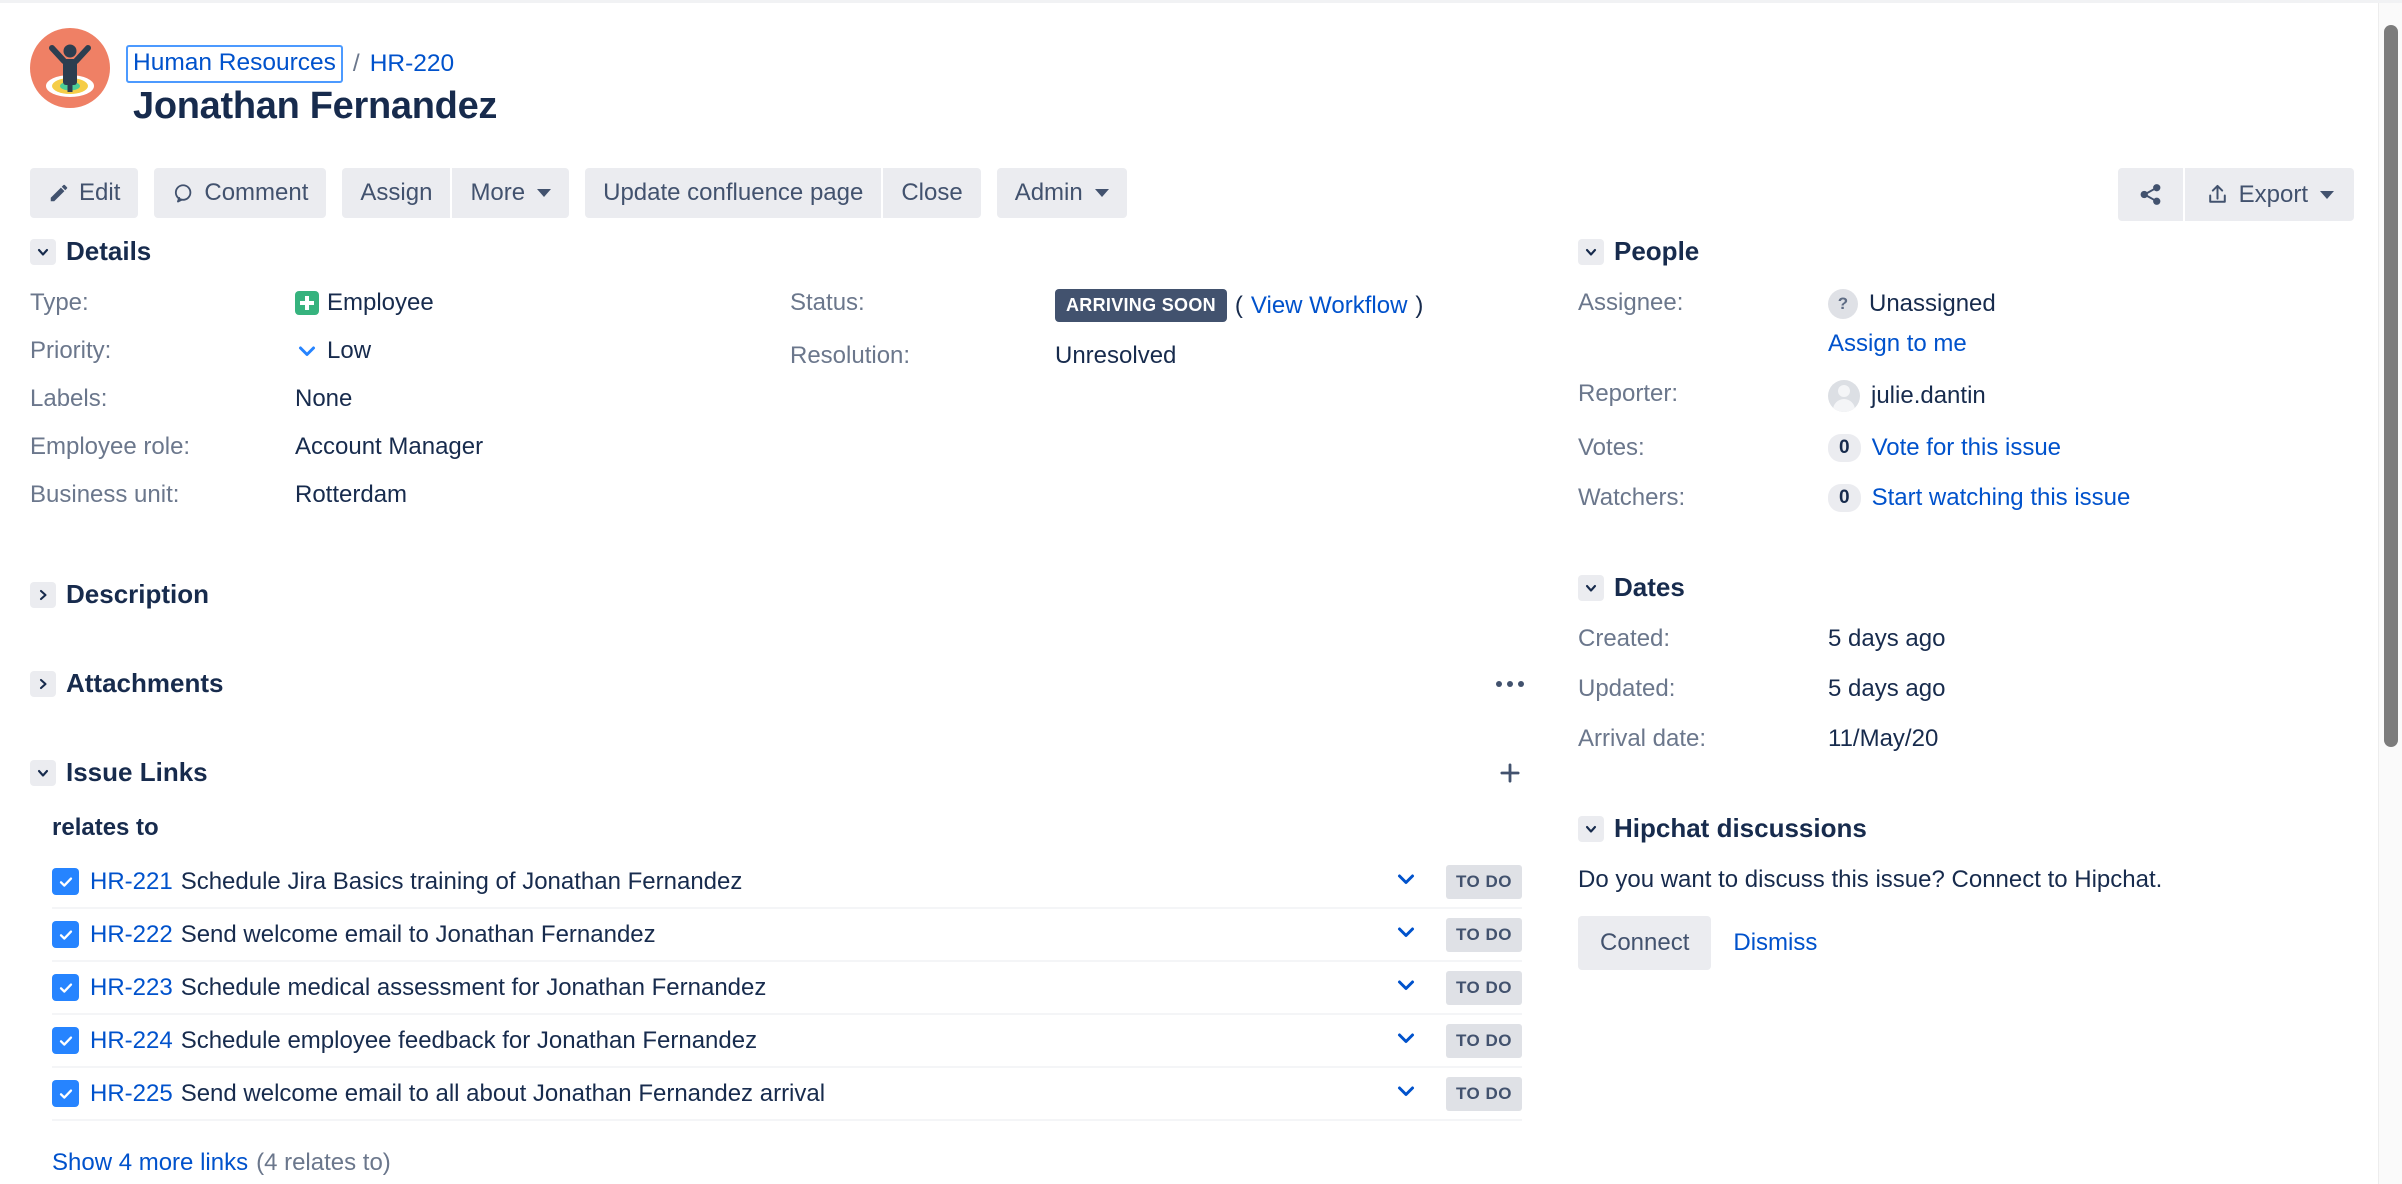 Image resolution: width=2402 pixels, height=1184 pixels. Describe the element at coordinates (1973, 943) in the screenshot. I see `hipchat-actions: Connect Dismiss` at that location.